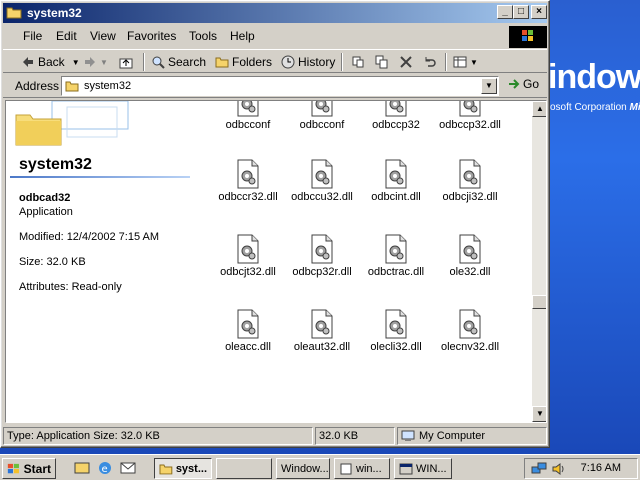  What do you see at coordinates (50, 62) in the screenshot?
I see `back-button: Back ▼` at bounding box center [50, 62].